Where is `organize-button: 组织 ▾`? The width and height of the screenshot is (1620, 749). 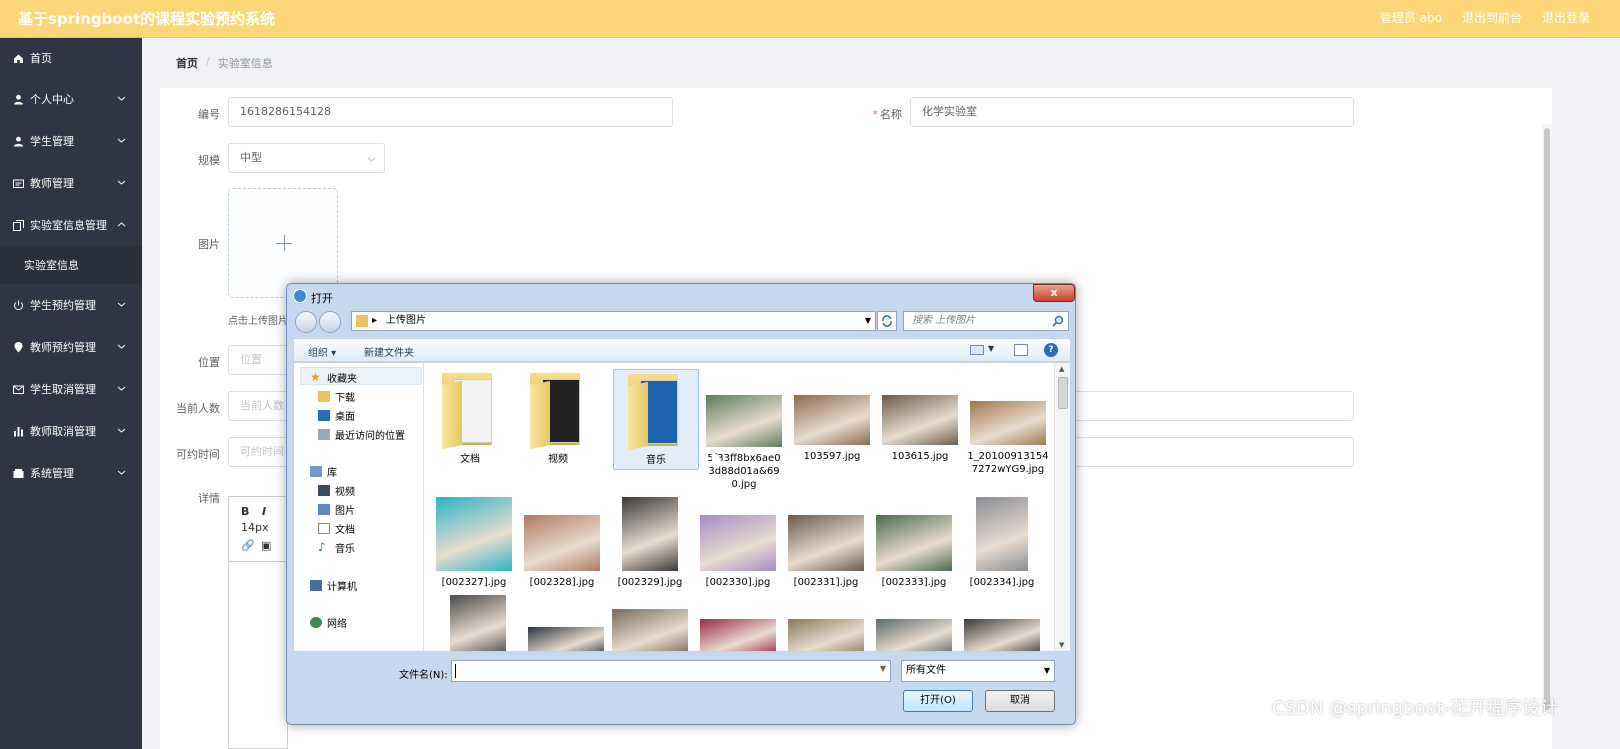 organize-button: 组织 ▾ is located at coordinates (322, 351).